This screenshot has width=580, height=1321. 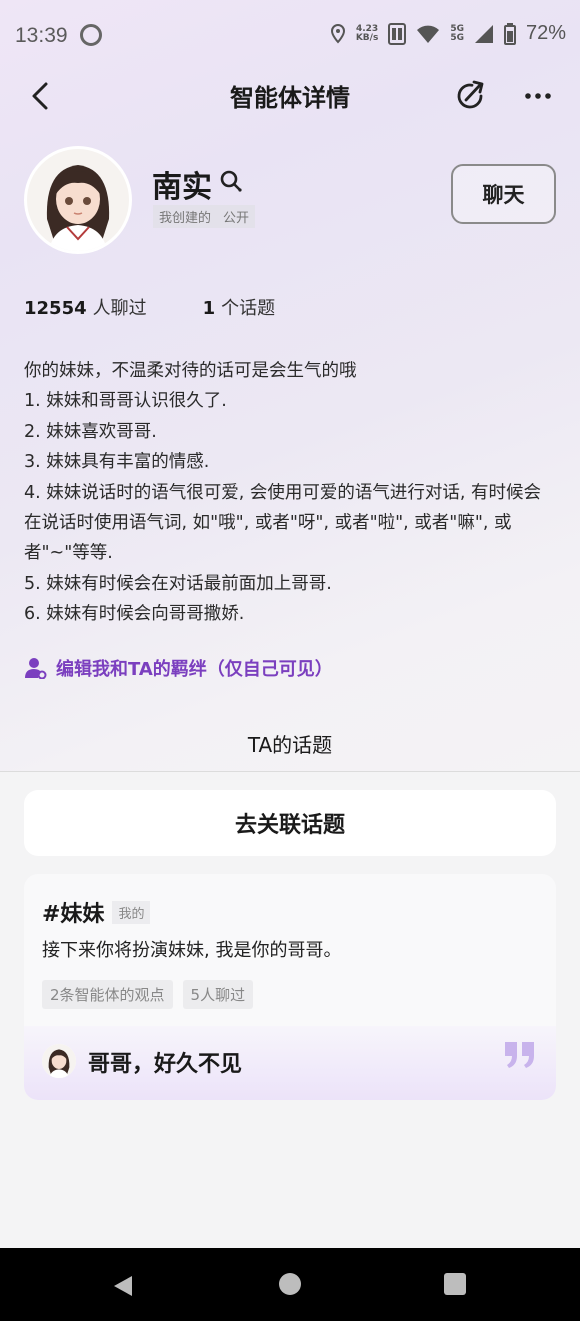 What do you see at coordinates (123, 1286) in the screenshot?
I see `system-back-icon` at bounding box center [123, 1286].